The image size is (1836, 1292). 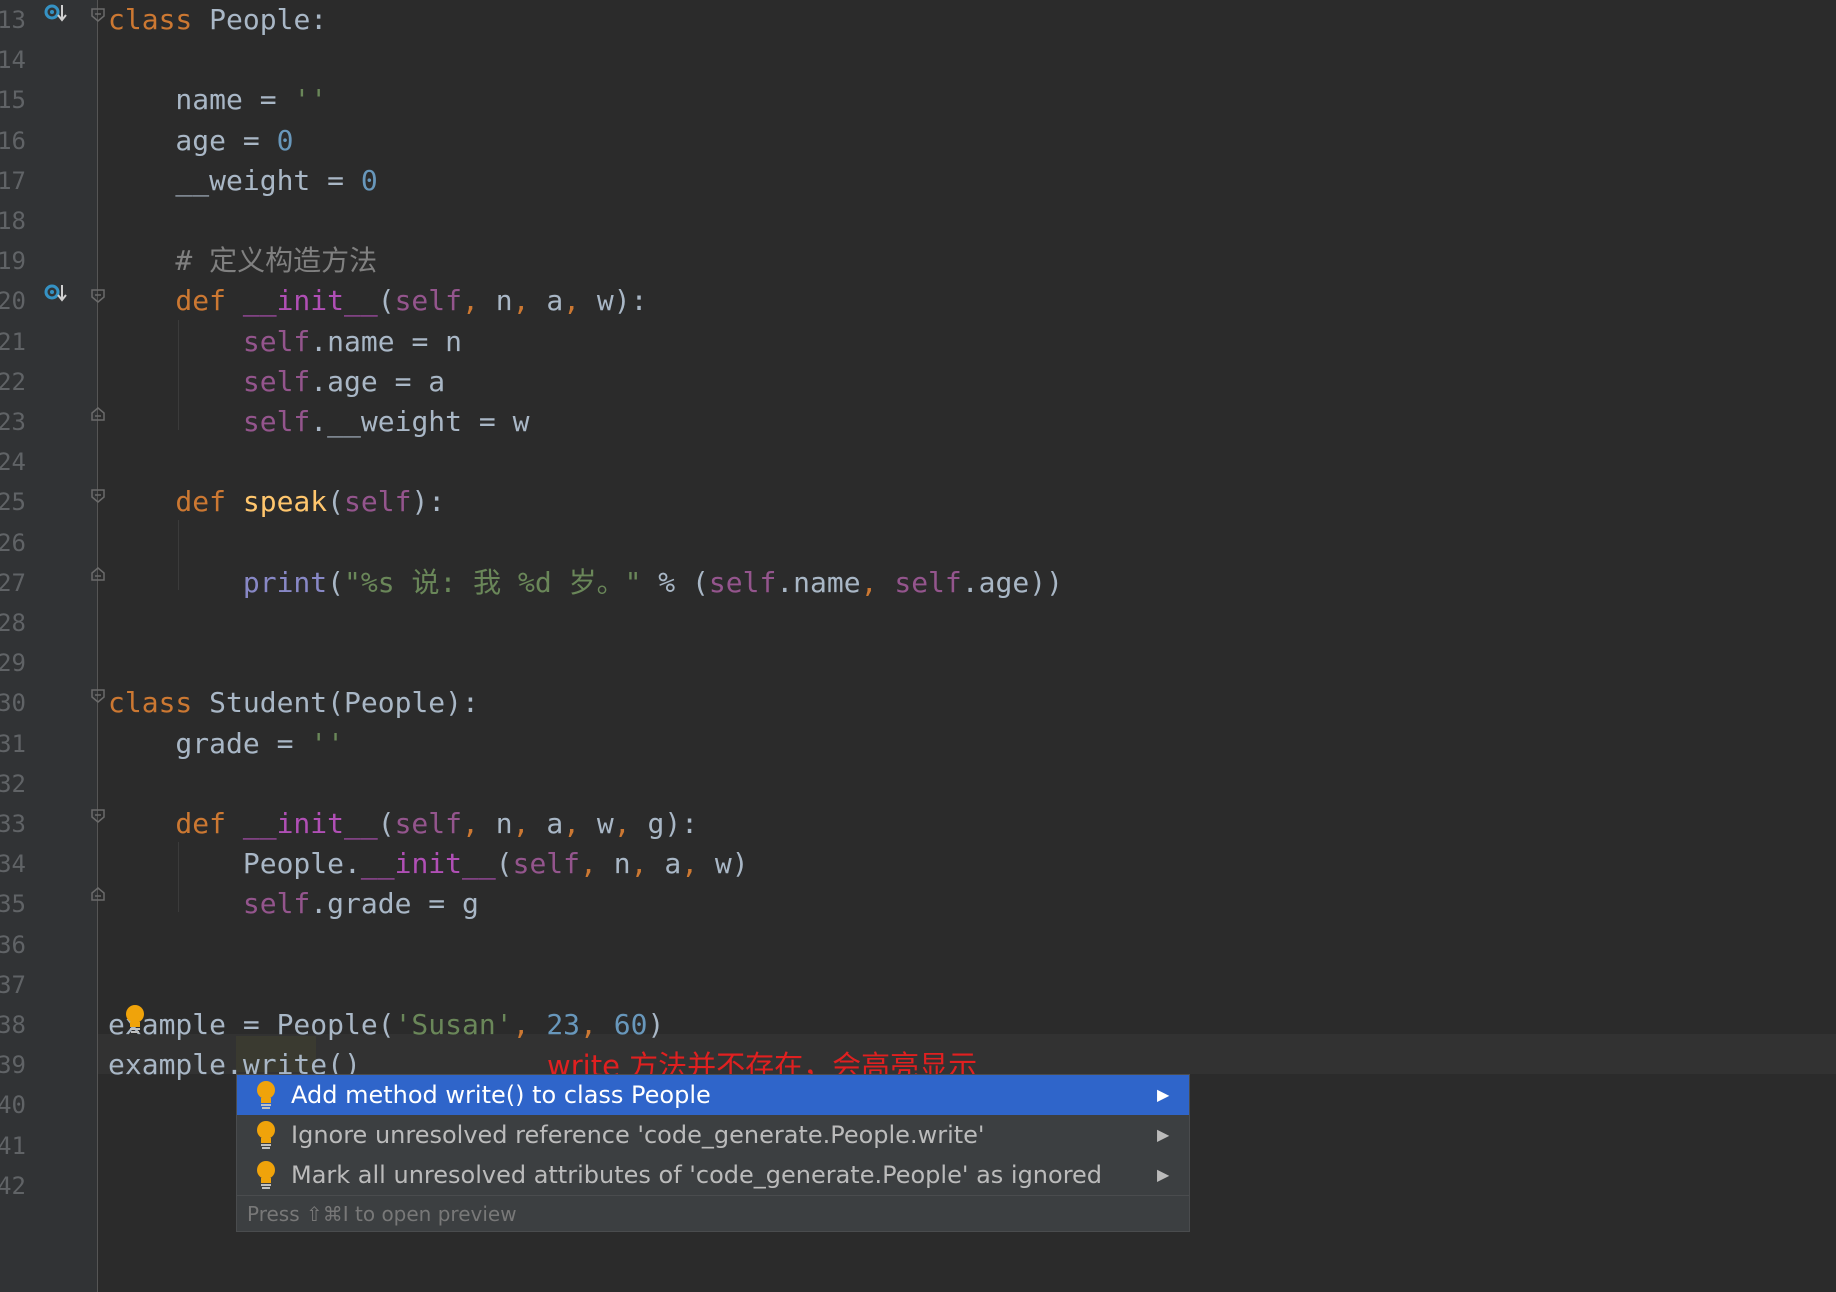 I want to click on code-line: self.grade = g, so click(x=293, y=904).